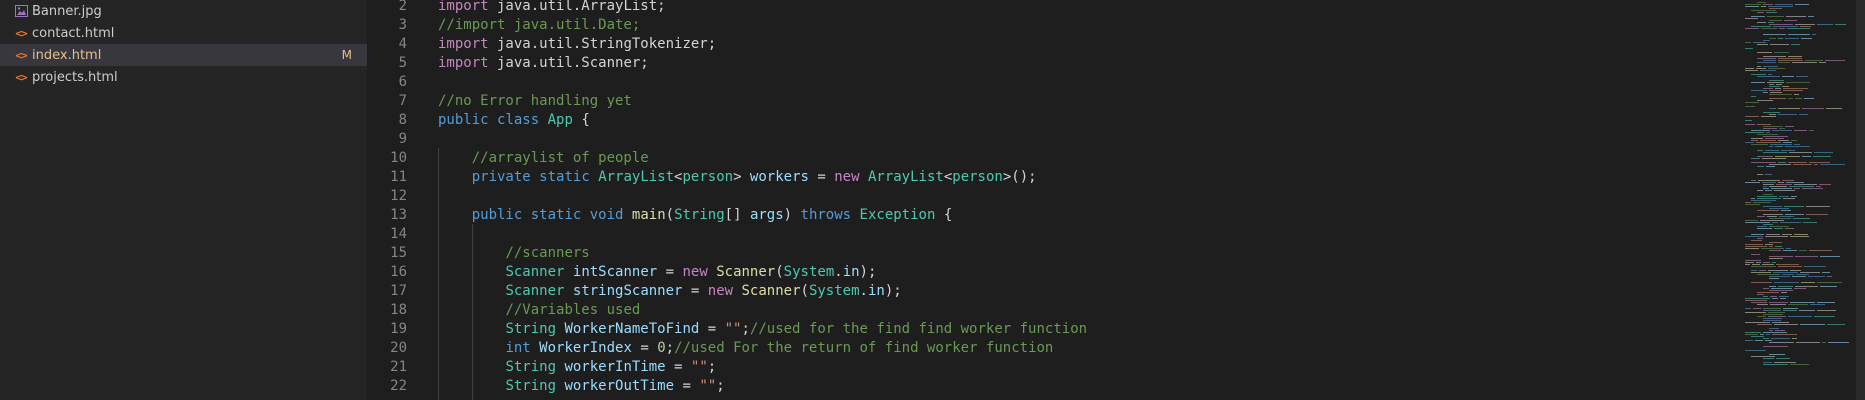 This screenshot has width=1865, height=400. Describe the element at coordinates (577, 367) in the screenshot. I see `code-text: String workerInTime = "";` at that location.